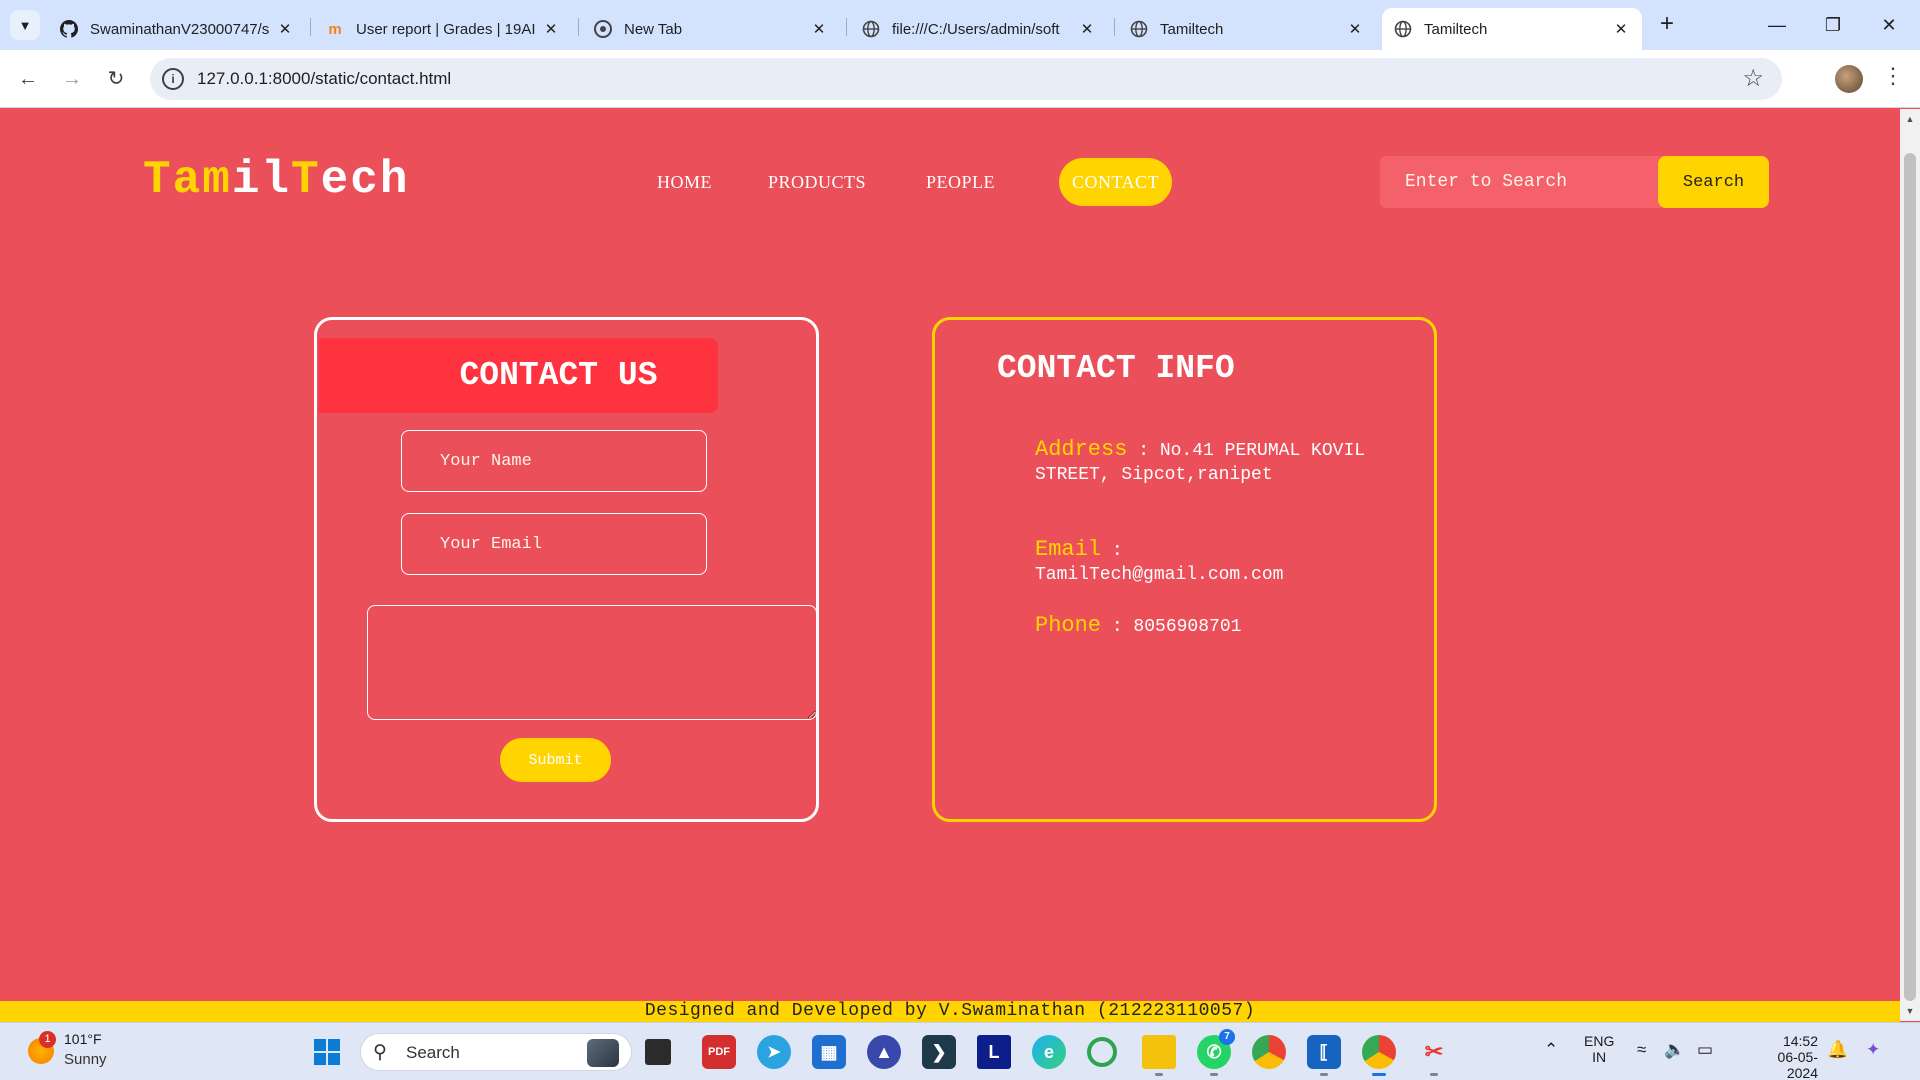  Describe the element at coordinates (817, 182) in the screenshot. I see `nav-products: PRODUCTS` at that location.